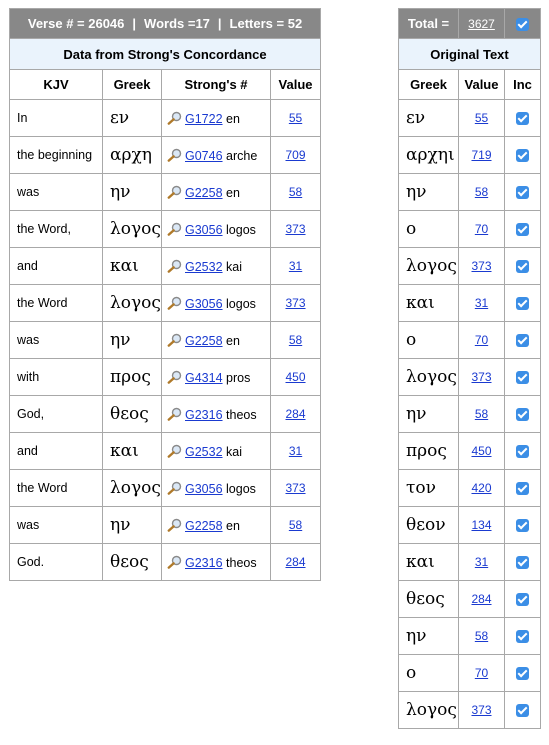 Image resolution: width=549 pixels, height=745 pixels. I want to click on kjv-word: was, so click(56, 525).